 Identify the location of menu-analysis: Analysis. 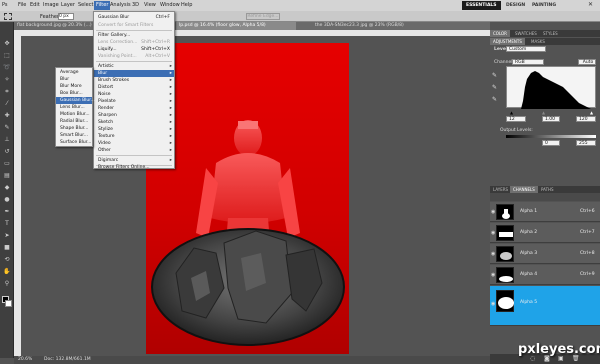
(120, 5).